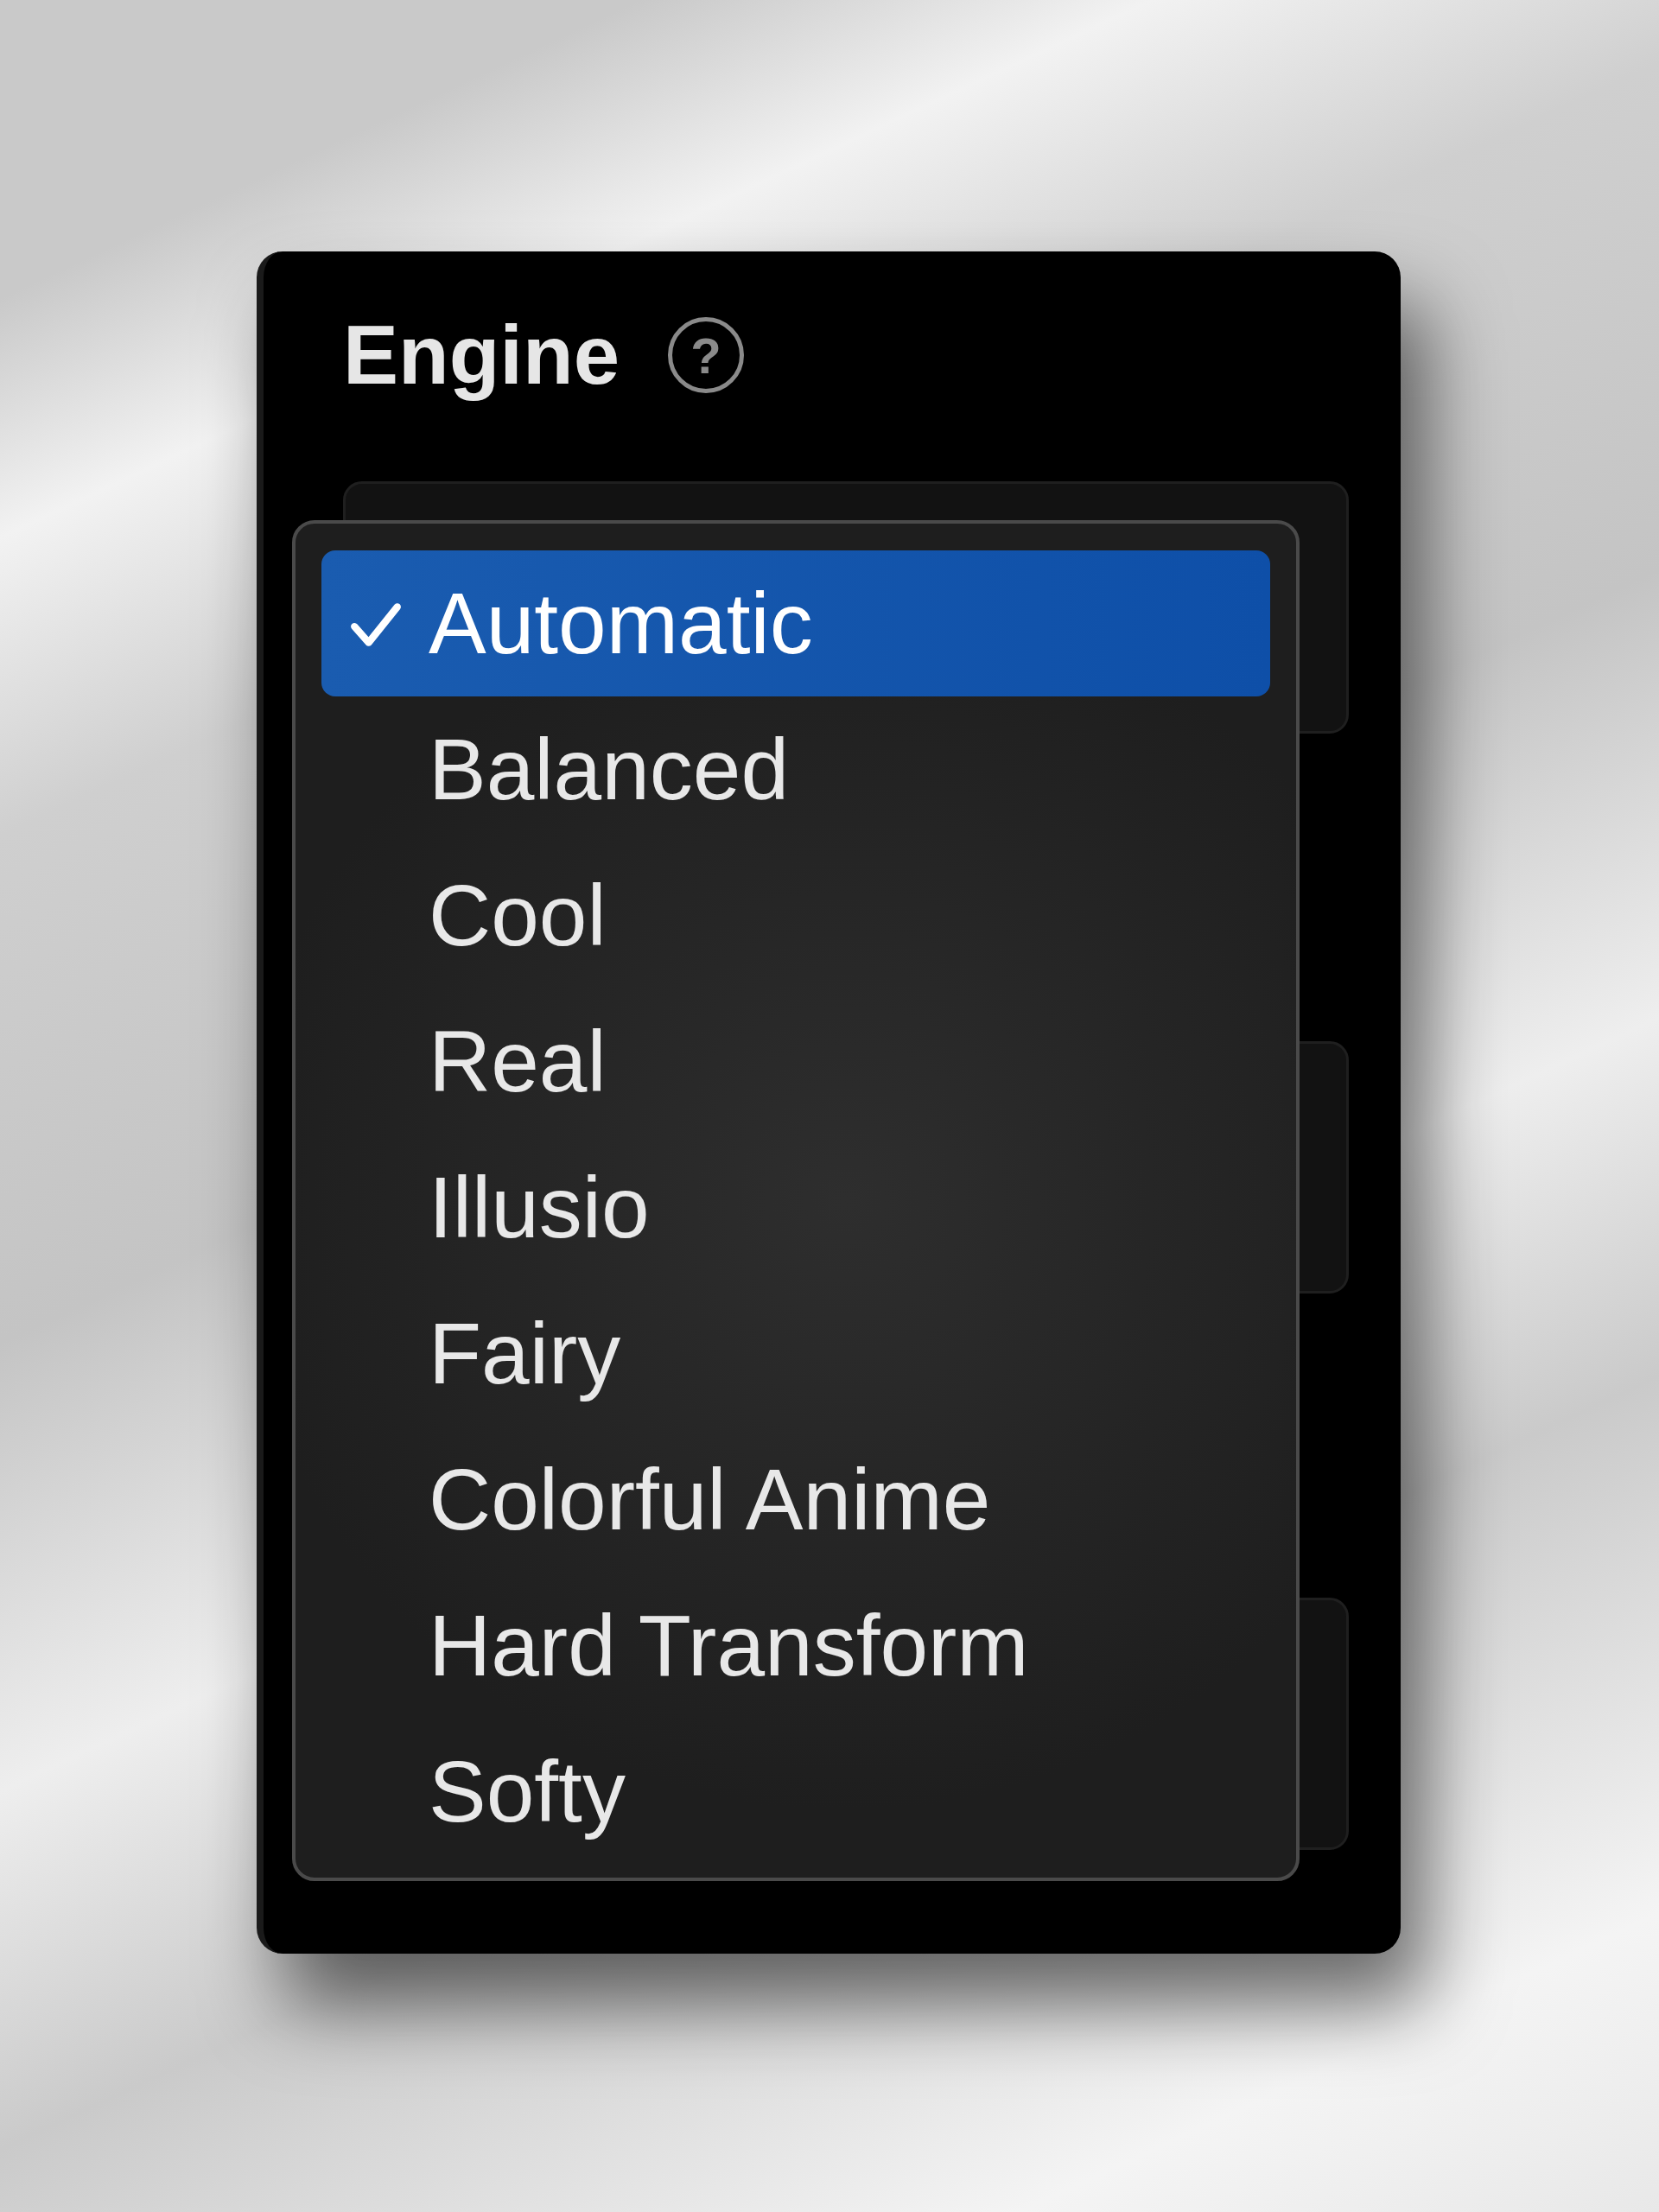 Image resolution: width=1659 pixels, height=2212 pixels. Describe the element at coordinates (795, 1061) in the screenshot. I see `menu-item: Real` at that location.